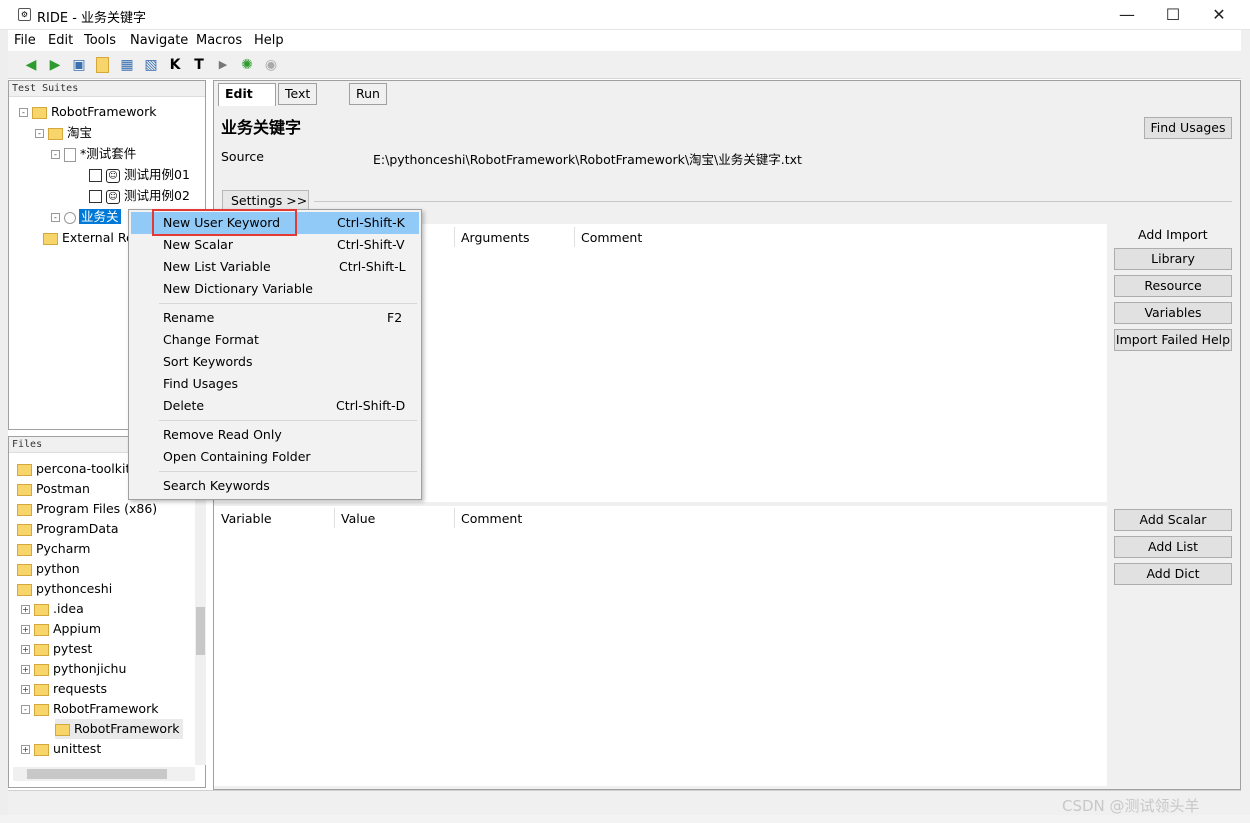 This screenshot has height=823, width=1250. I want to click on menu-item-open-containing-folder: Open Containing Folder, so click(275, 457).